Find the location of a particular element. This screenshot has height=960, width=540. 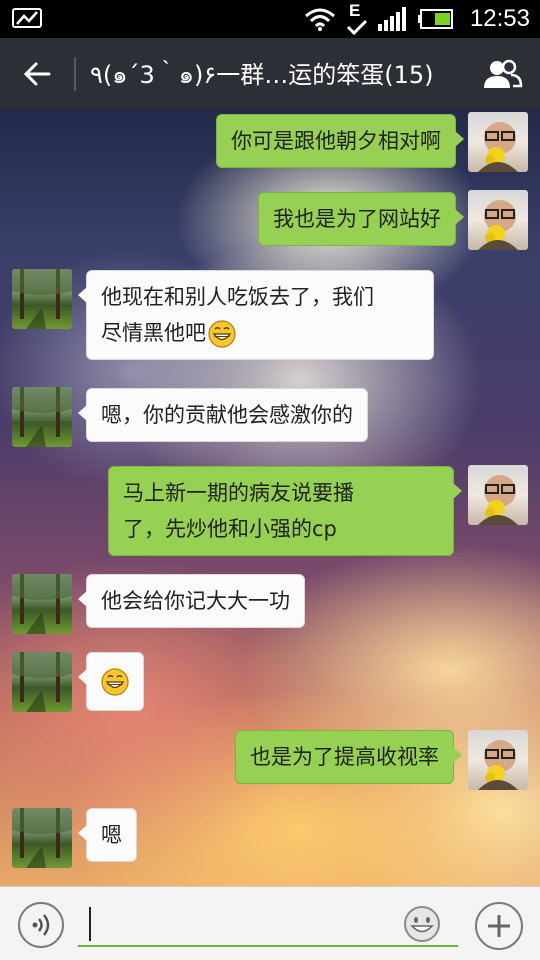

voice-button is located at coordinates (41, 925).